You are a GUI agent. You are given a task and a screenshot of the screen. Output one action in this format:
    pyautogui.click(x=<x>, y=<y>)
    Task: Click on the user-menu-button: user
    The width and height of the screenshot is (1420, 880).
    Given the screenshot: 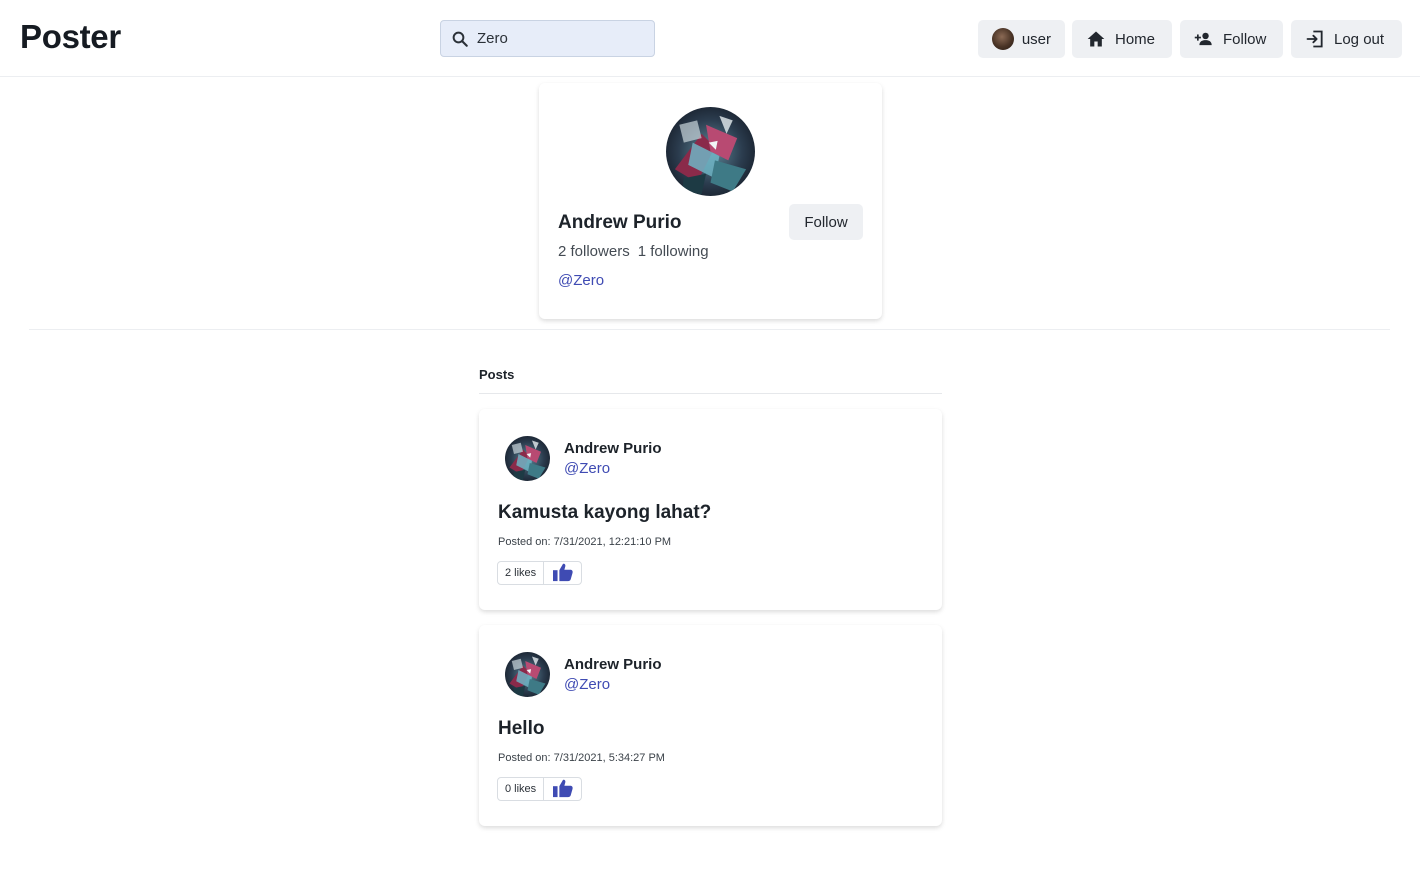 What is the action you would take?
    pyautogui.click(x=1021, y=39)
    